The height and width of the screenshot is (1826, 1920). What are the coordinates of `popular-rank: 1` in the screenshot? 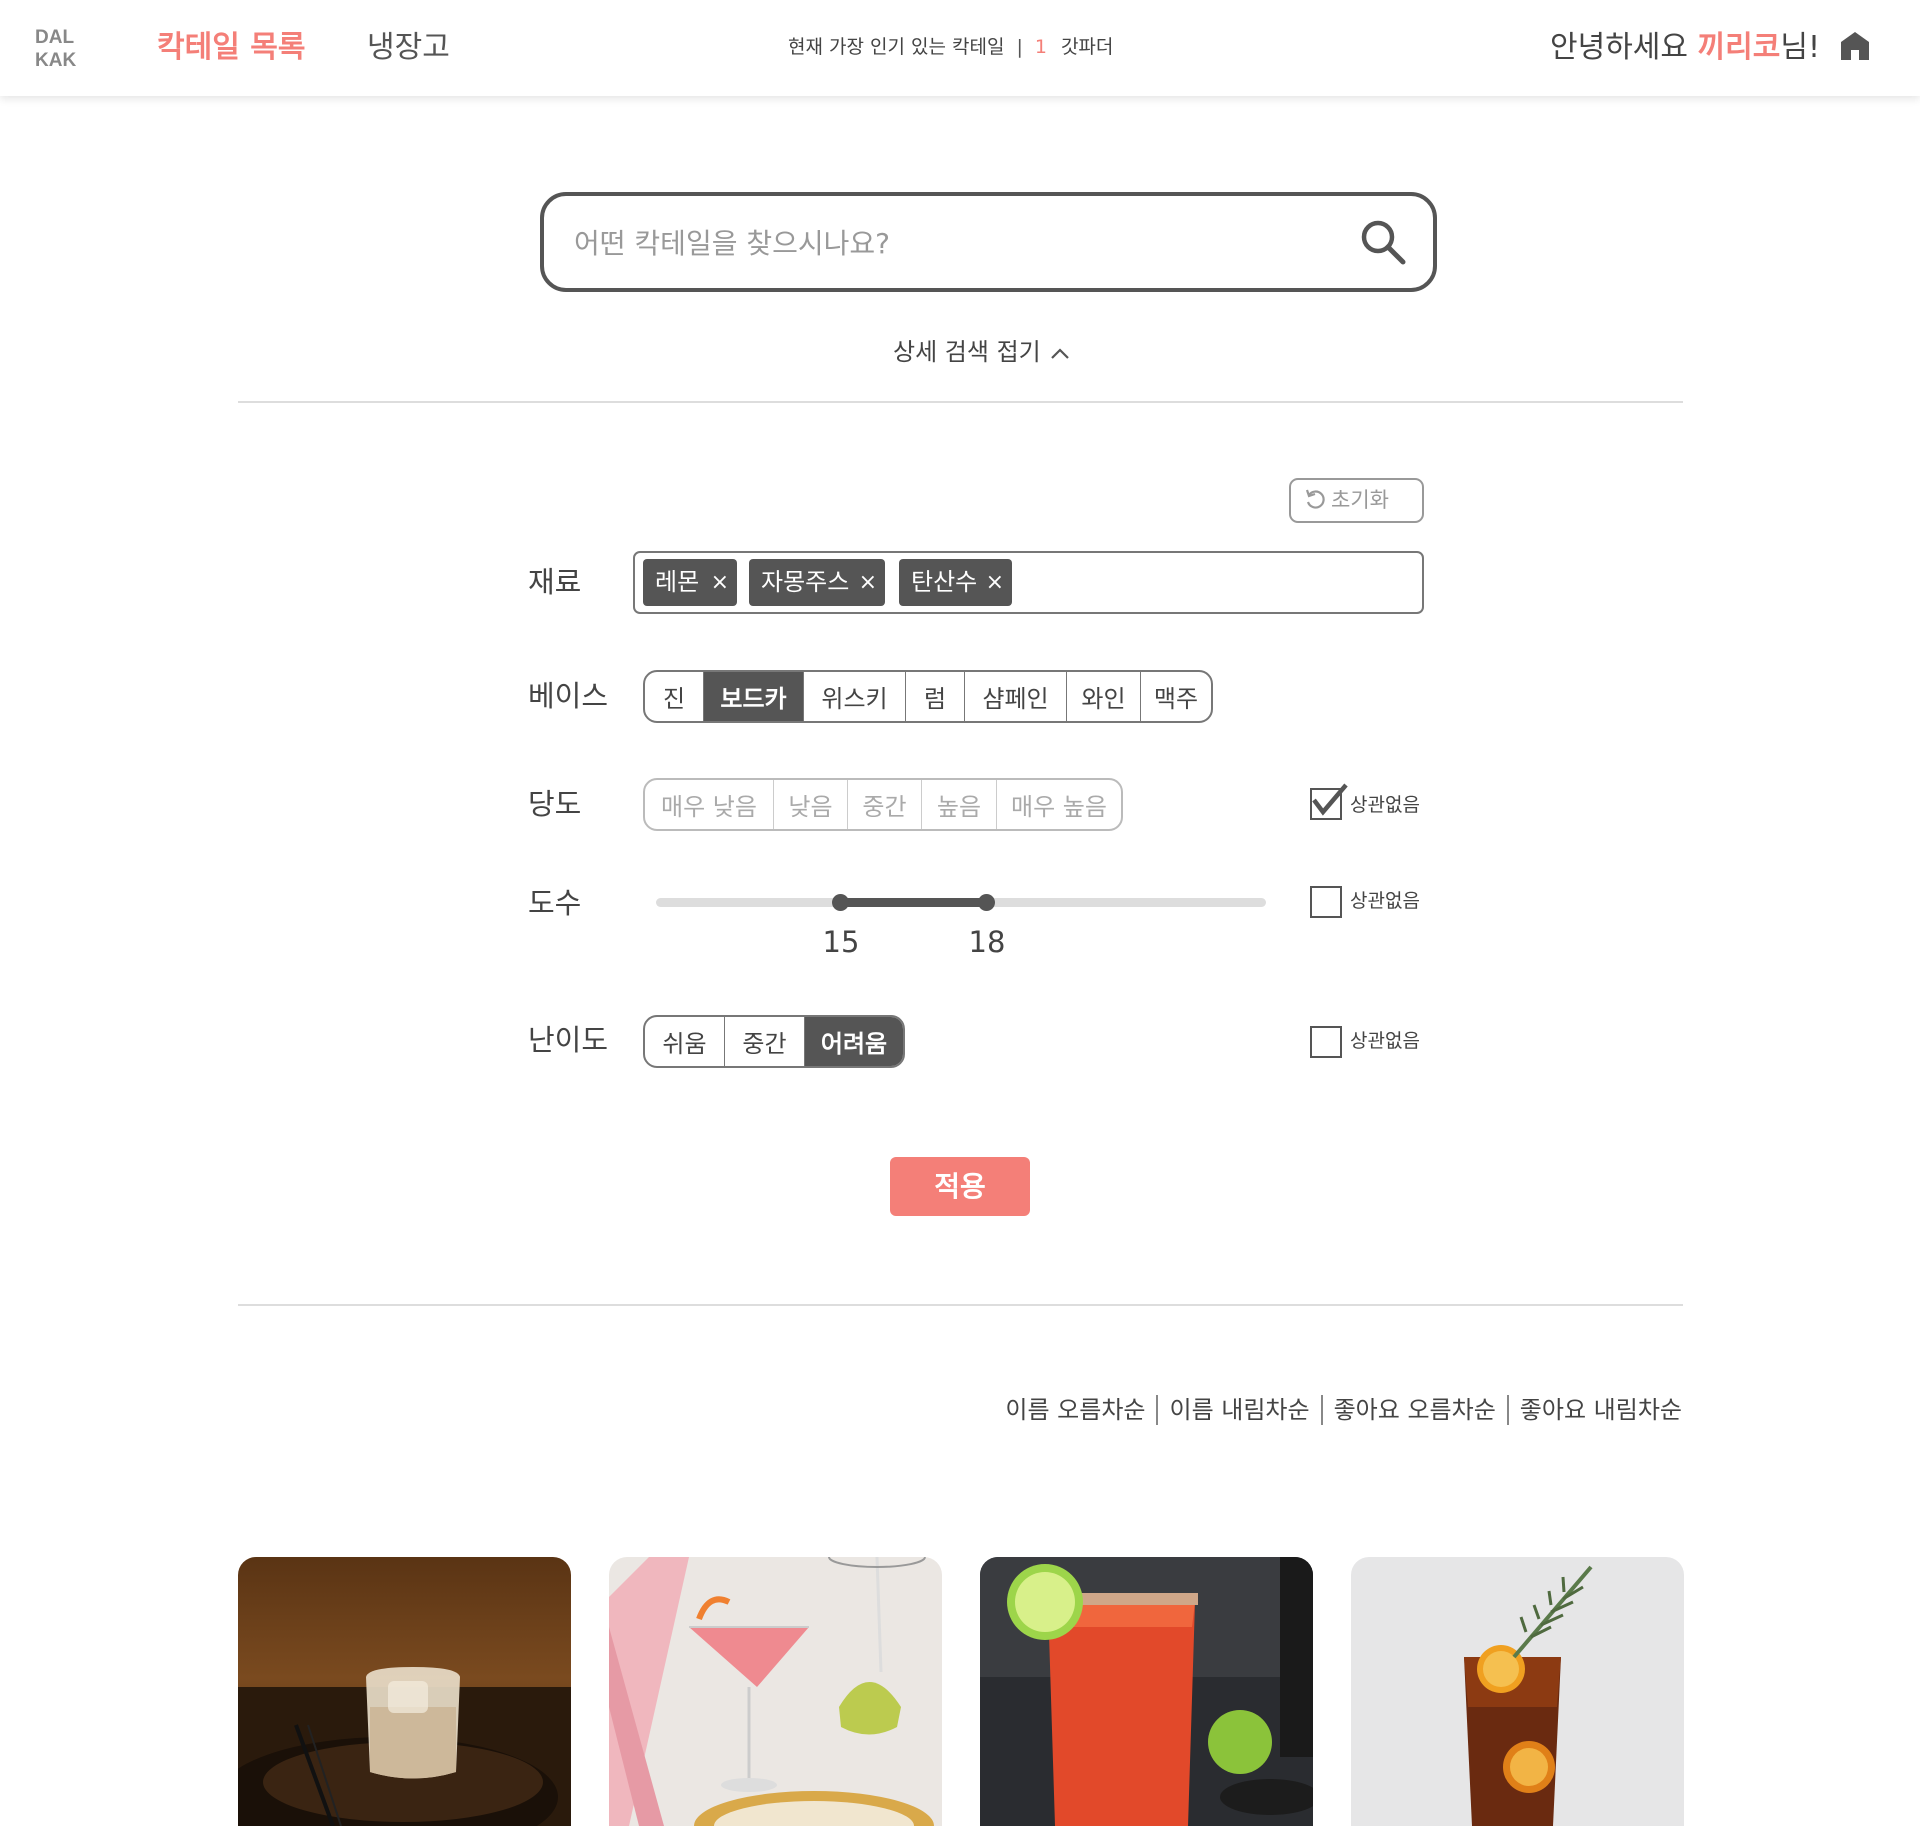 It's located at (1040, 47).